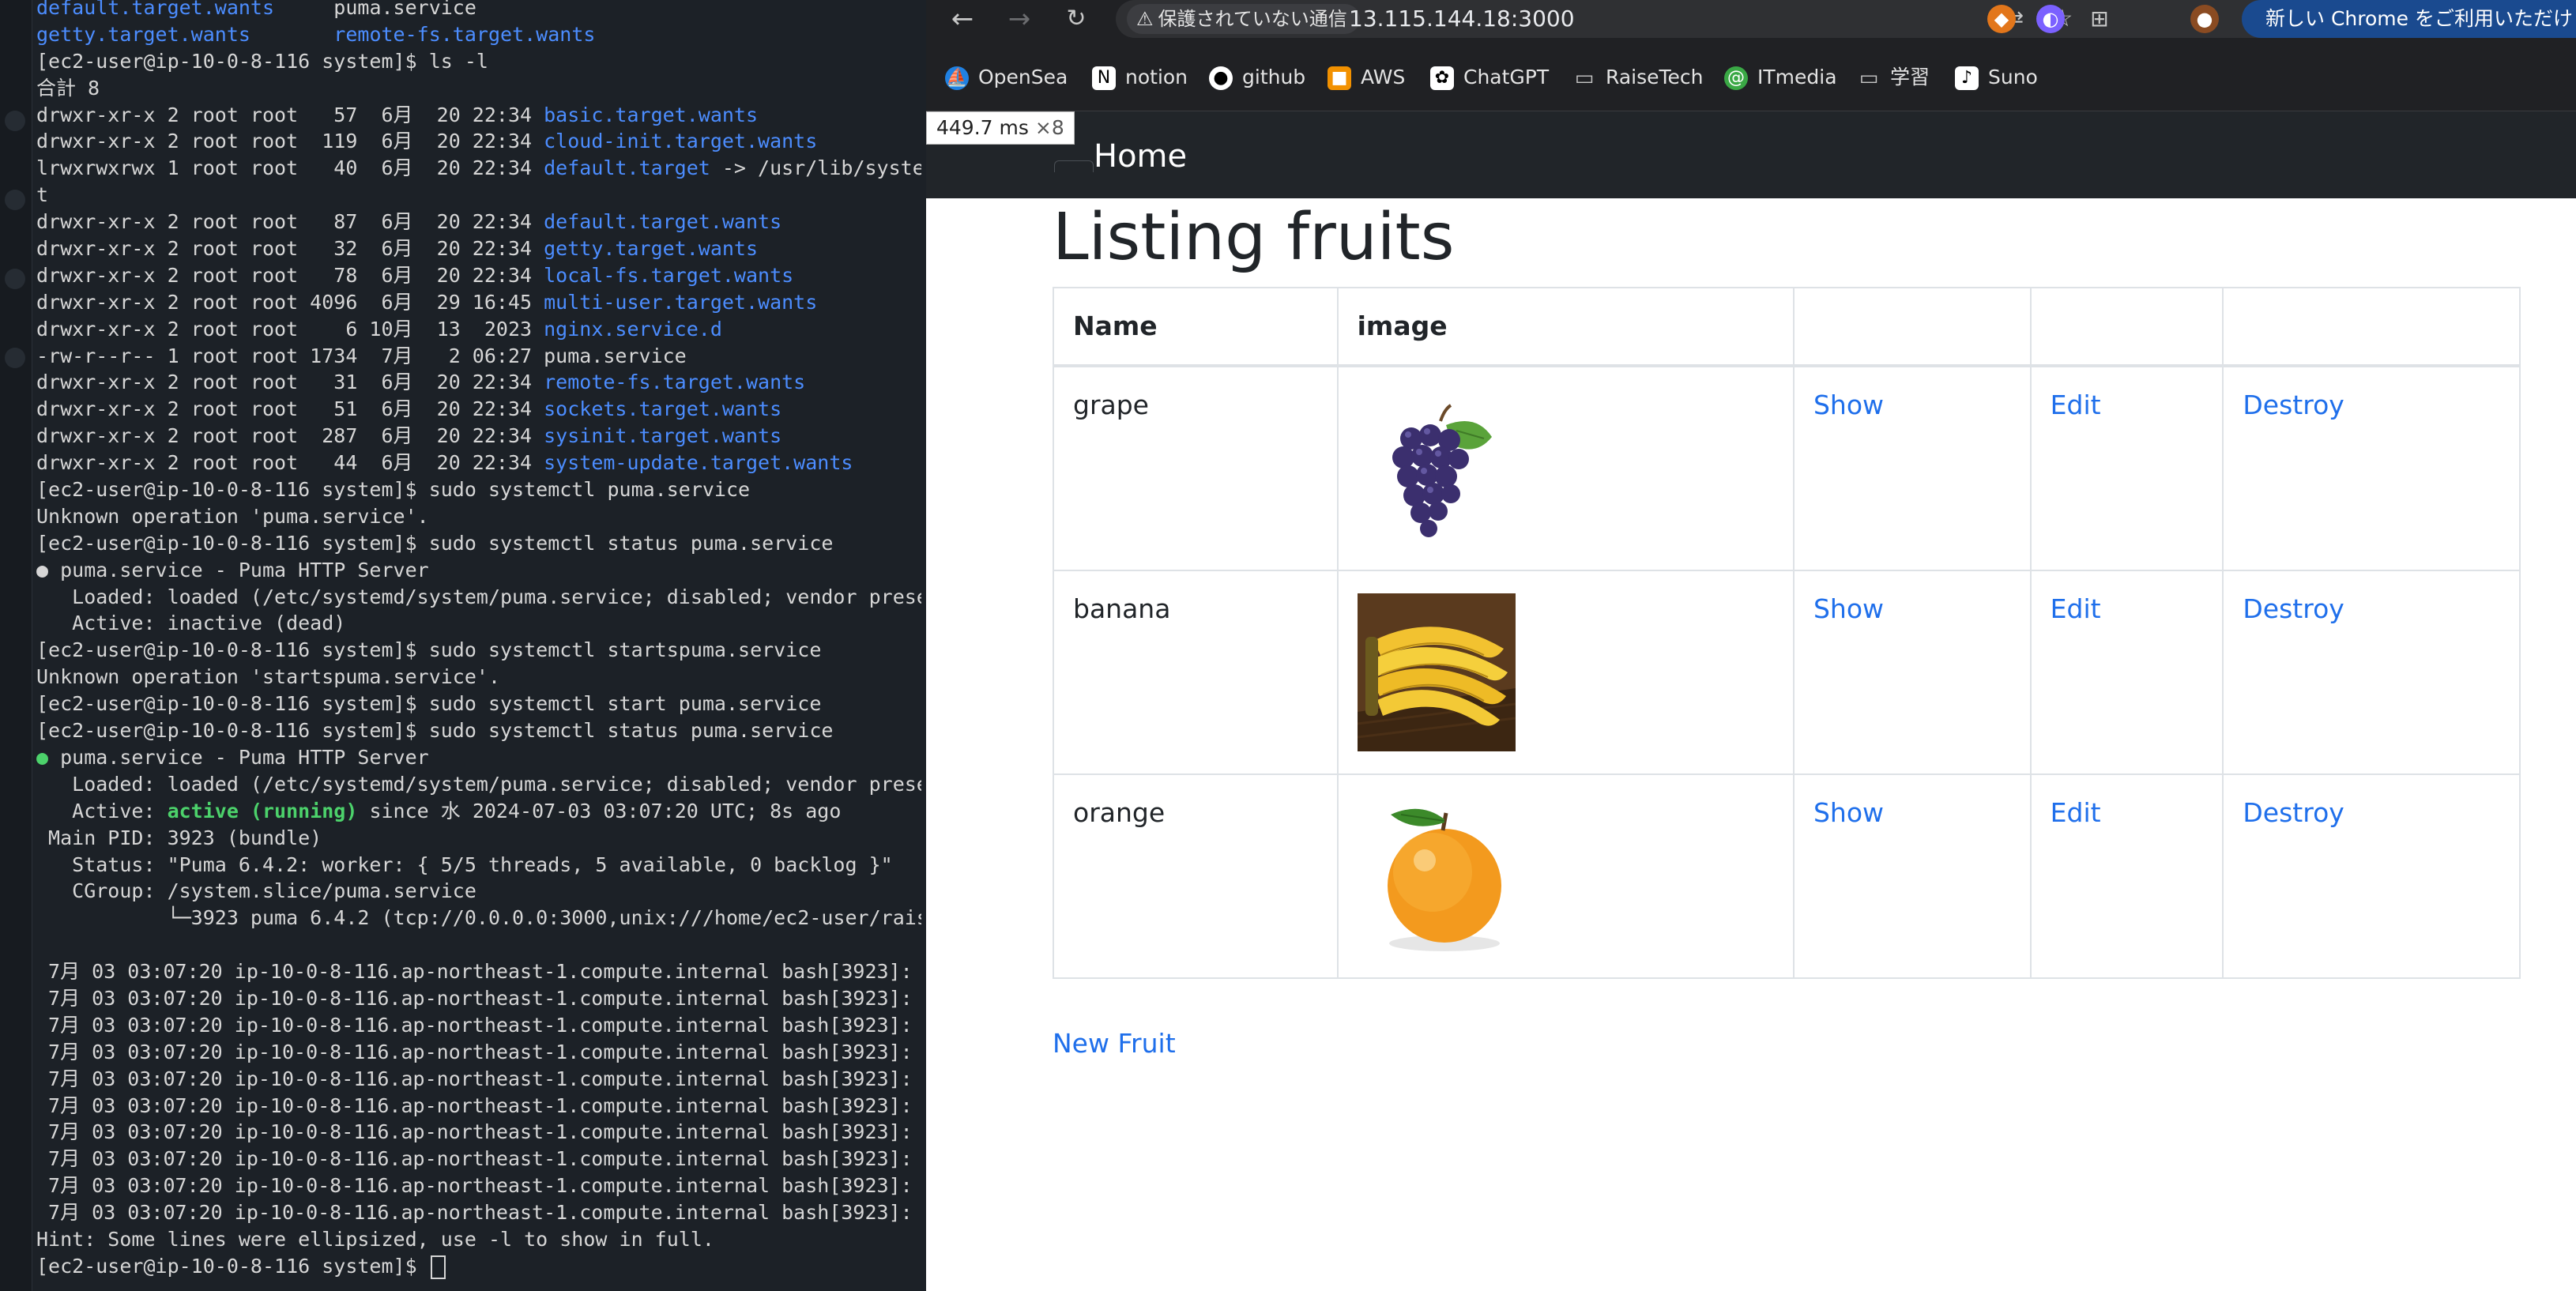 The height and width of the screenshot is (1291, 2576). What do you see at coordinates (1967, 78) in the screenshot?
I see `suno-icon: ♪` at bounding box center [1967, 78].